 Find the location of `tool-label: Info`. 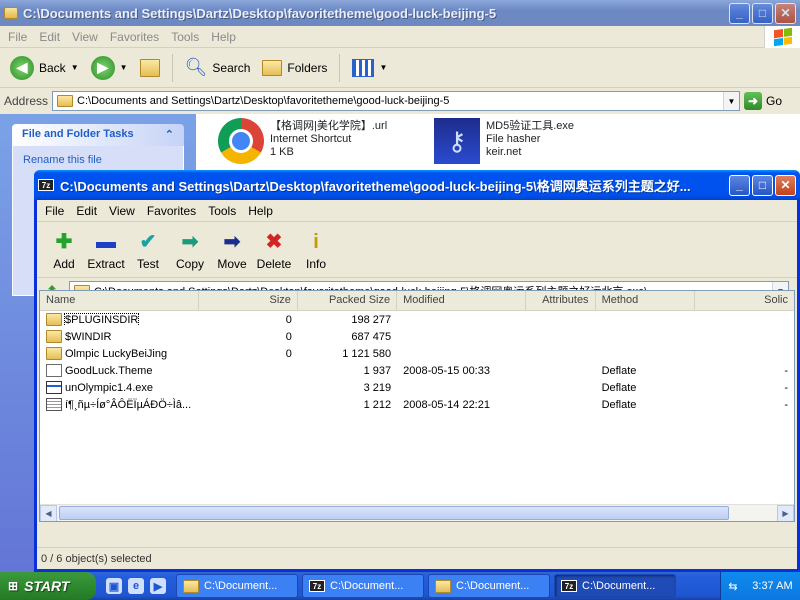

tool-label: Info is located at coordinates (315, 264).